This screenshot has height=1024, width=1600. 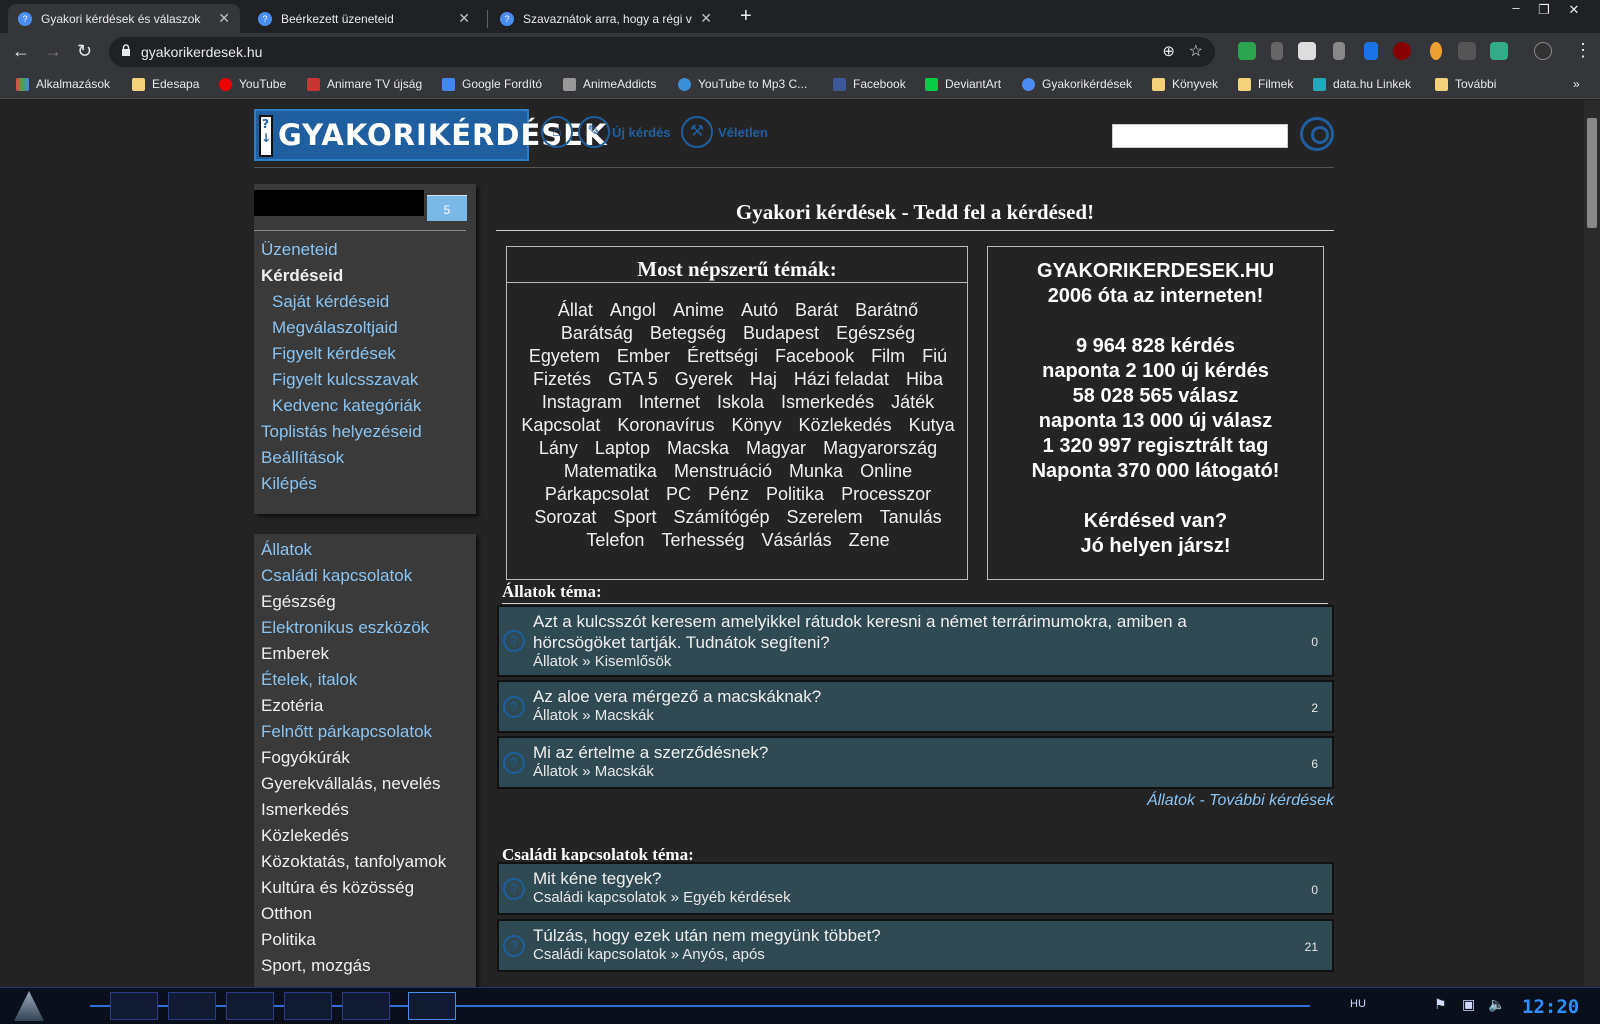 What do you see at coordinates (746, 16) in the screenshot?
I see `new-tab-icon: +` at bounding box center [746, 16].